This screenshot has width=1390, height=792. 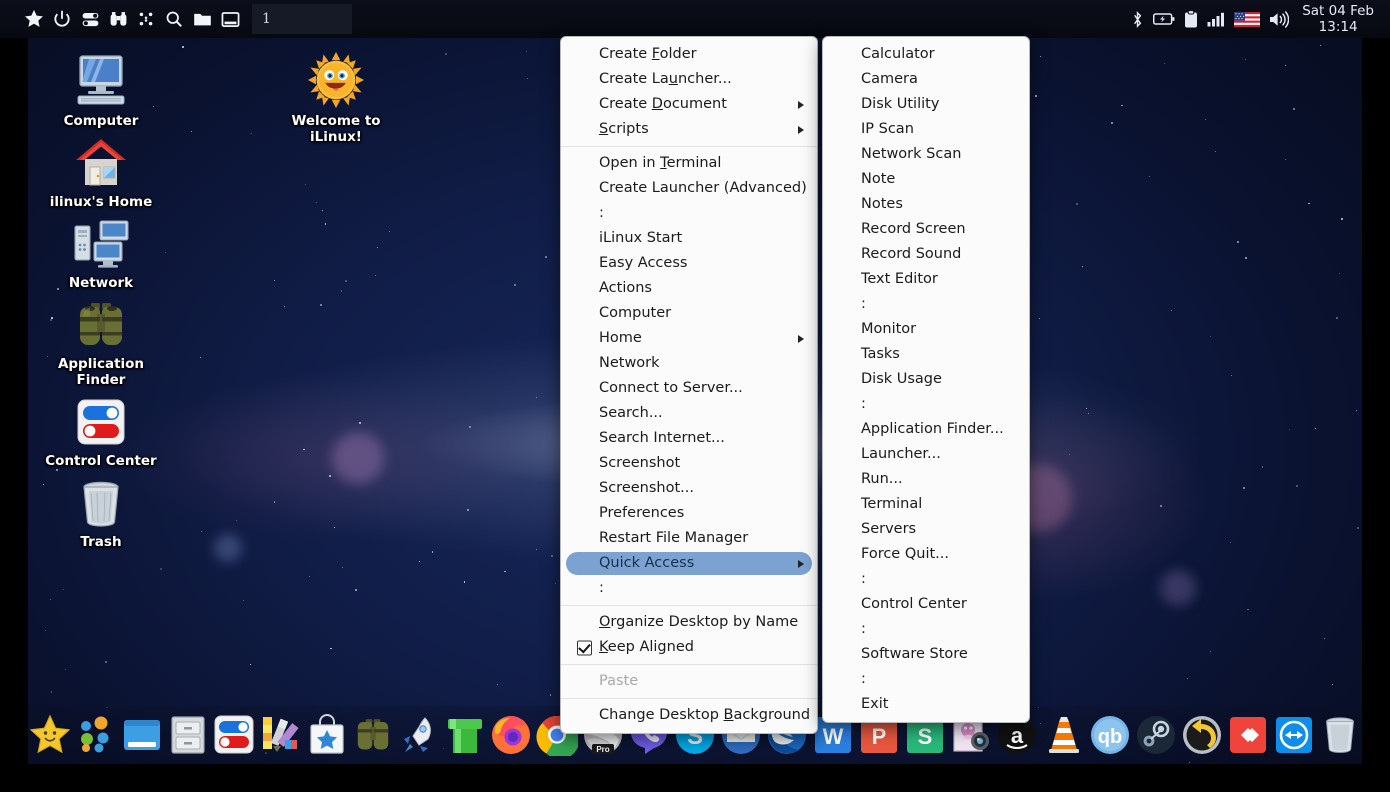 I want to click on dock-item-pipe, so click(x=465, y=735).